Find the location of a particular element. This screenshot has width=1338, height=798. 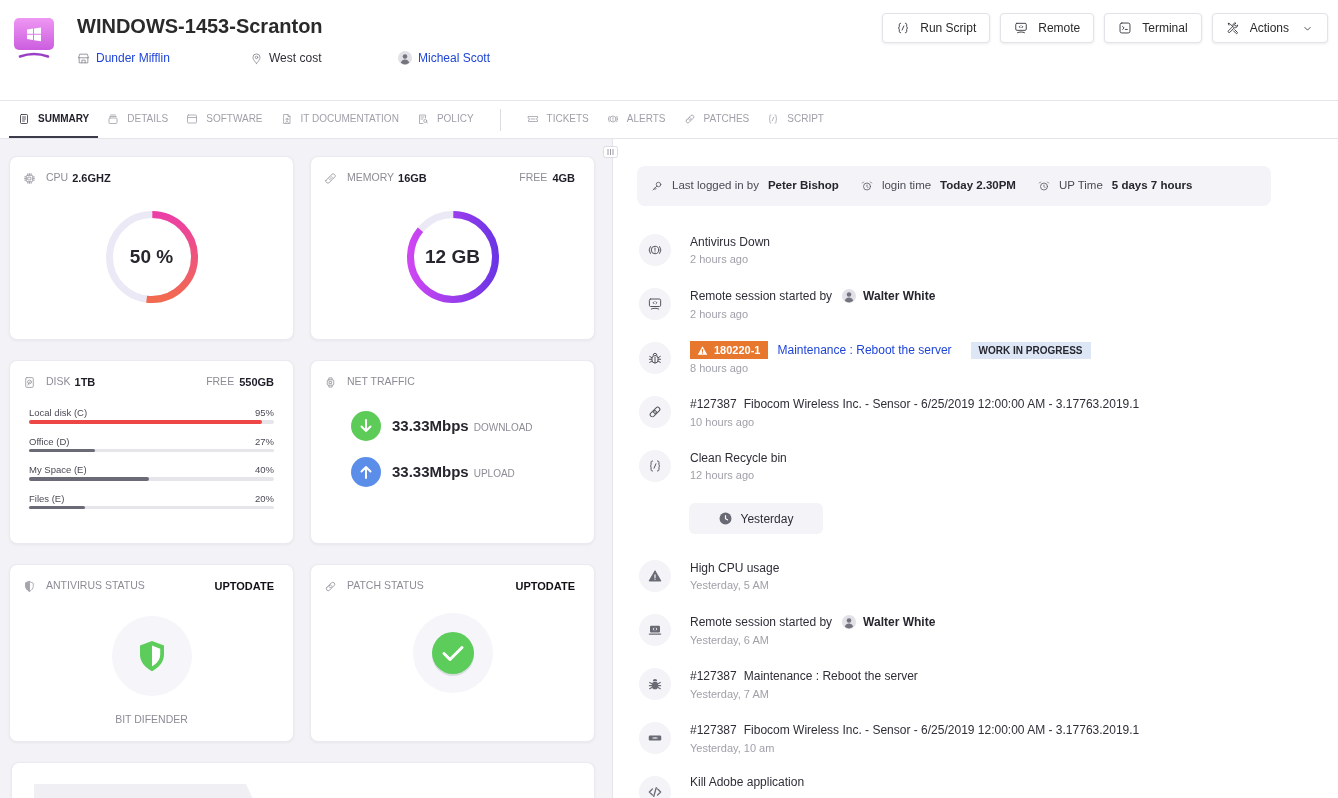

card-label: ANTIVIRUS STATUS is located at coordinates (95, 586).